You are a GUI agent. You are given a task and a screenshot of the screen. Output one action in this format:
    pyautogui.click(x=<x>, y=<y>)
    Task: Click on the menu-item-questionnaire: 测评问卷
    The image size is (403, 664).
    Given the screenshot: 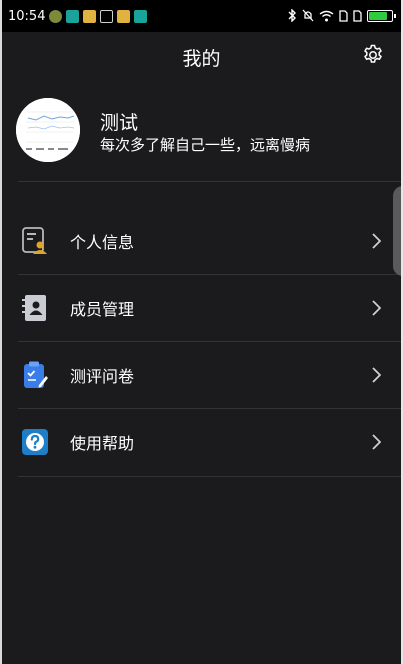 What is the action you would take?
    pyautogui.click(x=201, y=375)
    